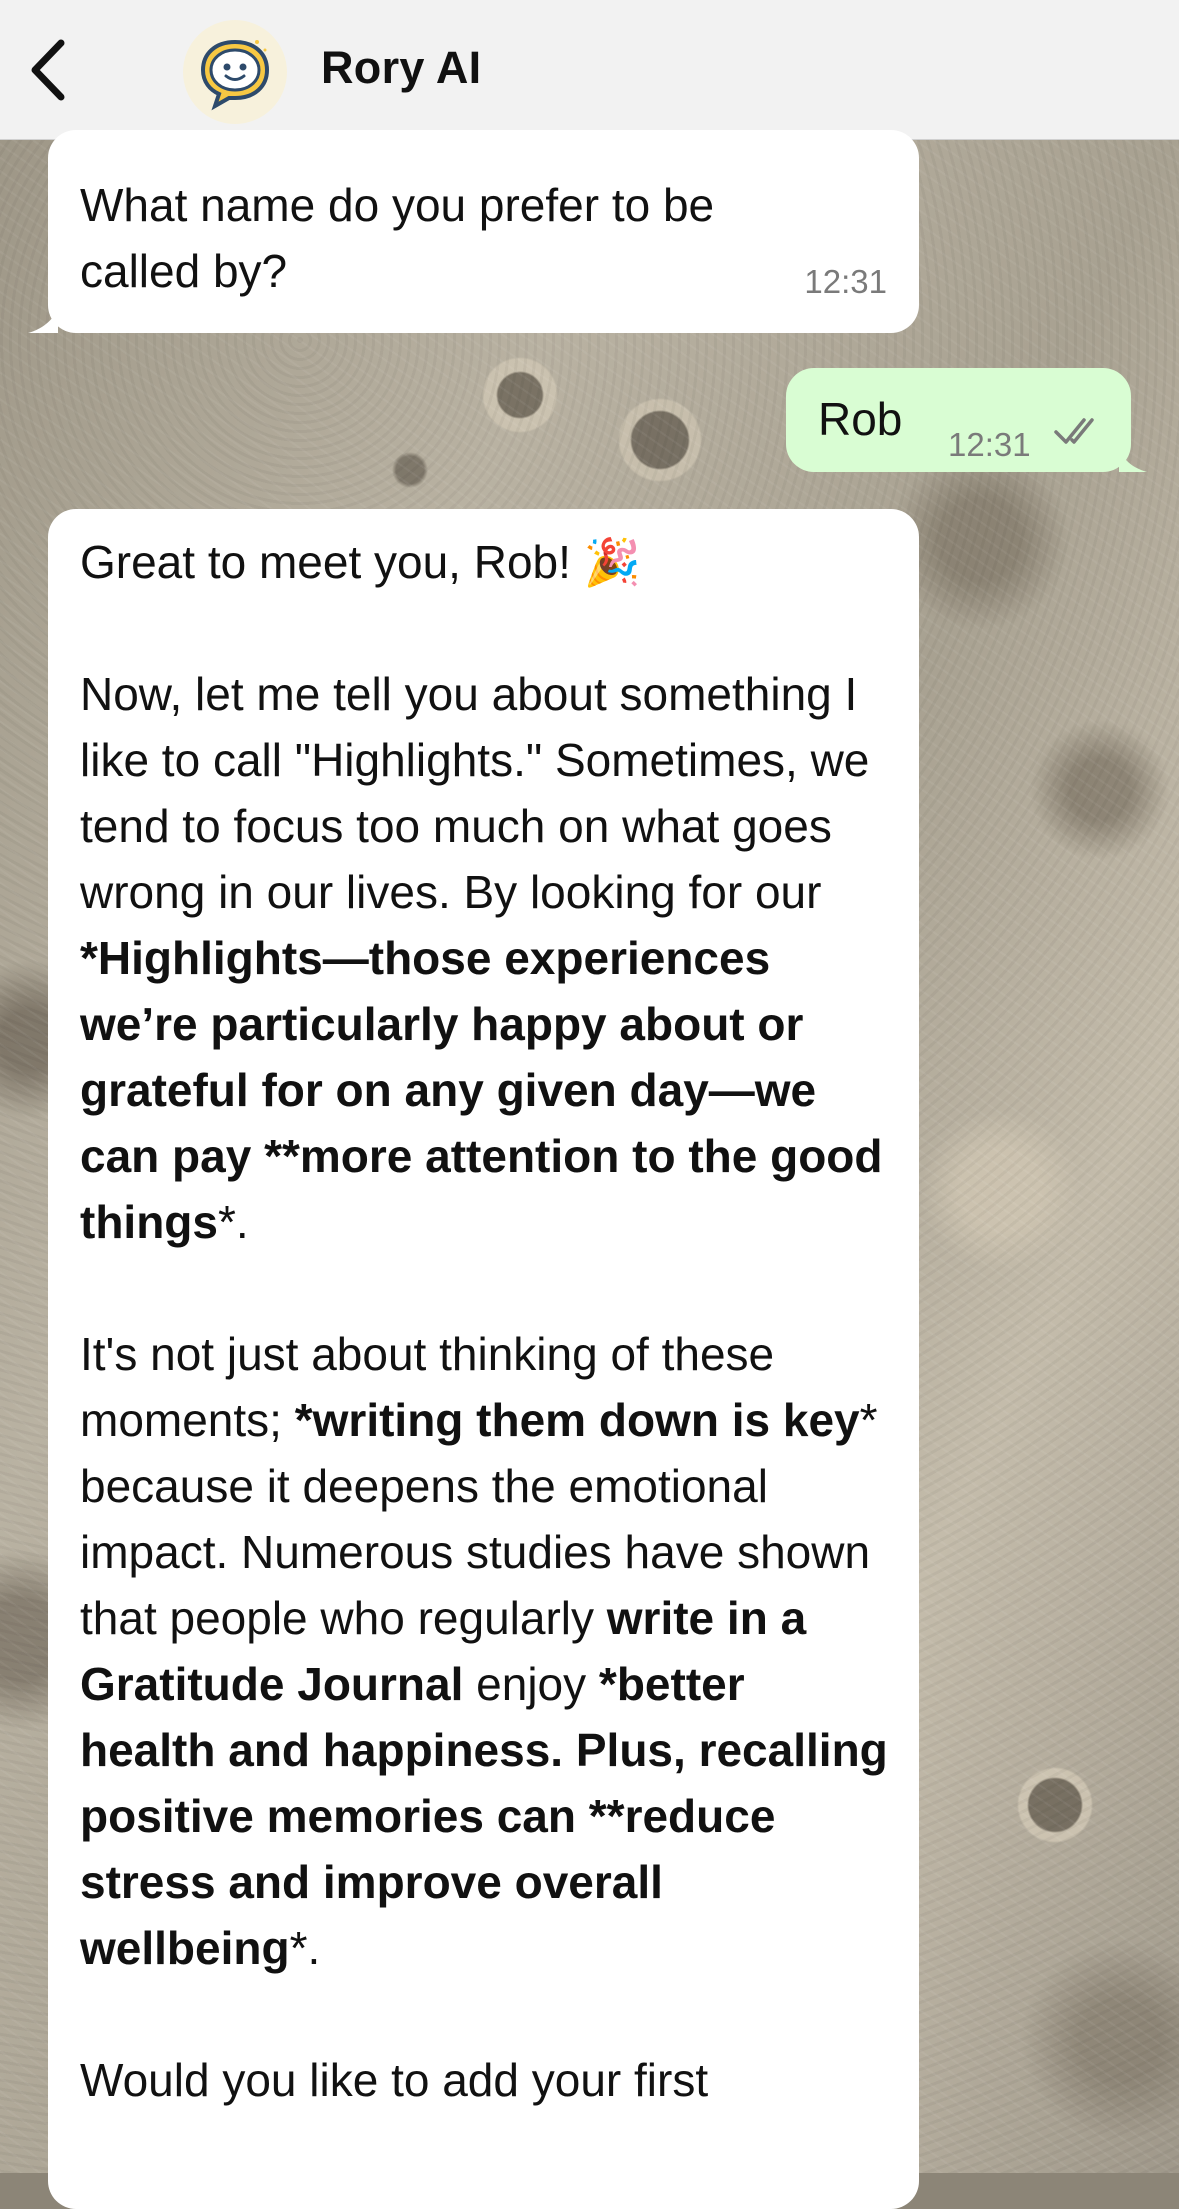  I want to click on message-text: What name do you prefer to be called by?, so click(397, 238).